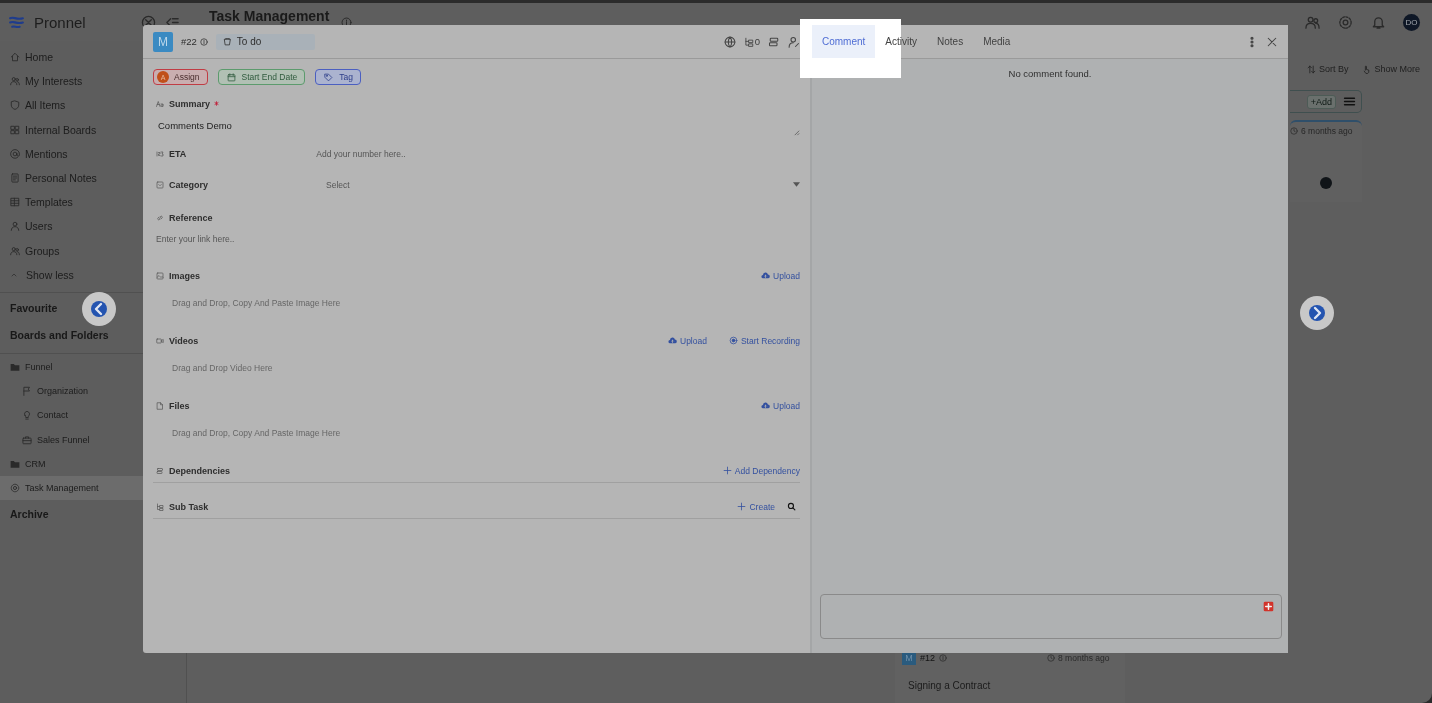 This screenshot has height=703, width=1432. What do you see at coordinates (901, 41) in the screenshot?
I see `tab: Activity` at bounding box center [901, 41].